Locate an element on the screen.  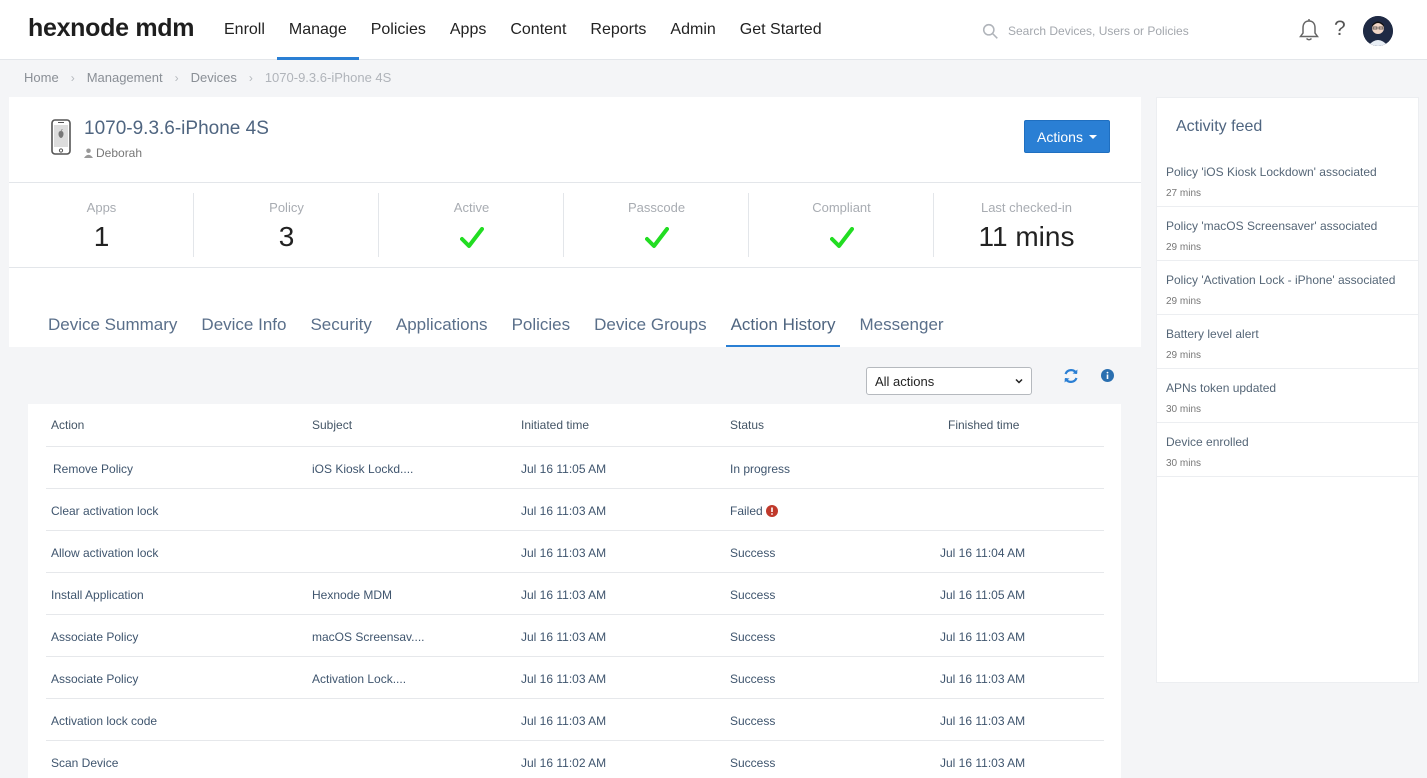
column-header-subject: Subject is located at coordinates (332, 425).